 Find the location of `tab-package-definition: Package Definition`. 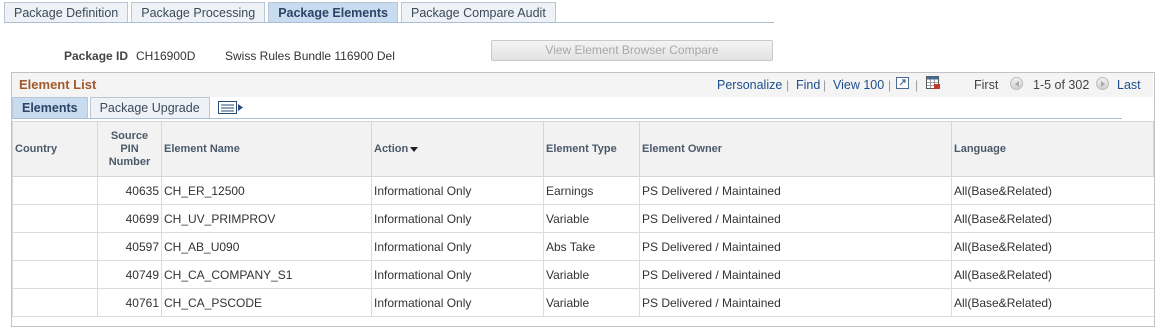

tab-package-definition: Package Definition is located at coordinates (66, 12).